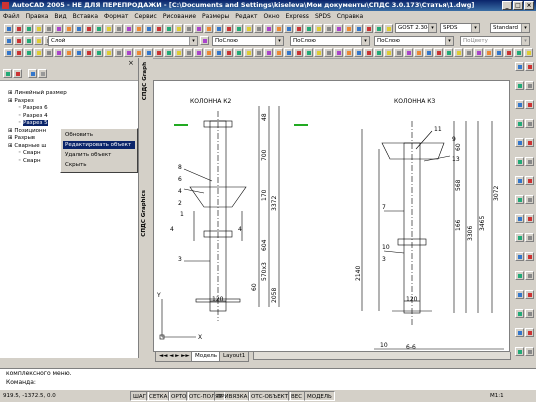 The image size is (536, 402). Describe the element at coordinates (518, 5) in the screenshot. I see `maximize-button: □` at that location.